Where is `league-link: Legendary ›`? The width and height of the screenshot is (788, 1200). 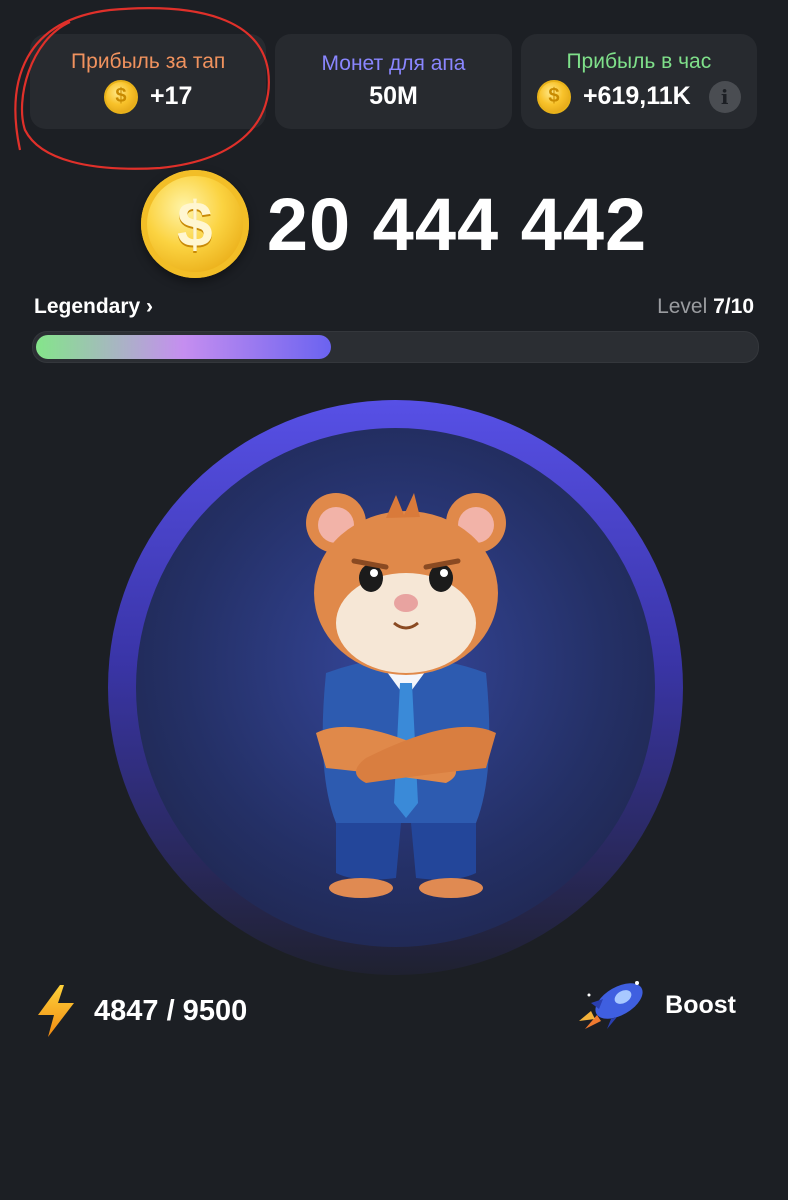
league-link: Legendary › is located at coordinates (93, 307).